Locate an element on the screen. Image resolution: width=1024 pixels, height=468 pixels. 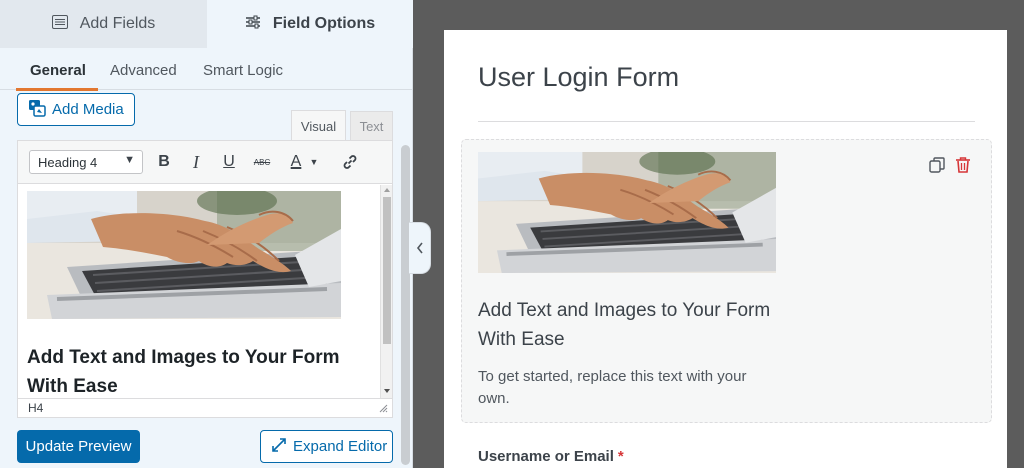
duplicate-icon is located at coordinates (937, 167).